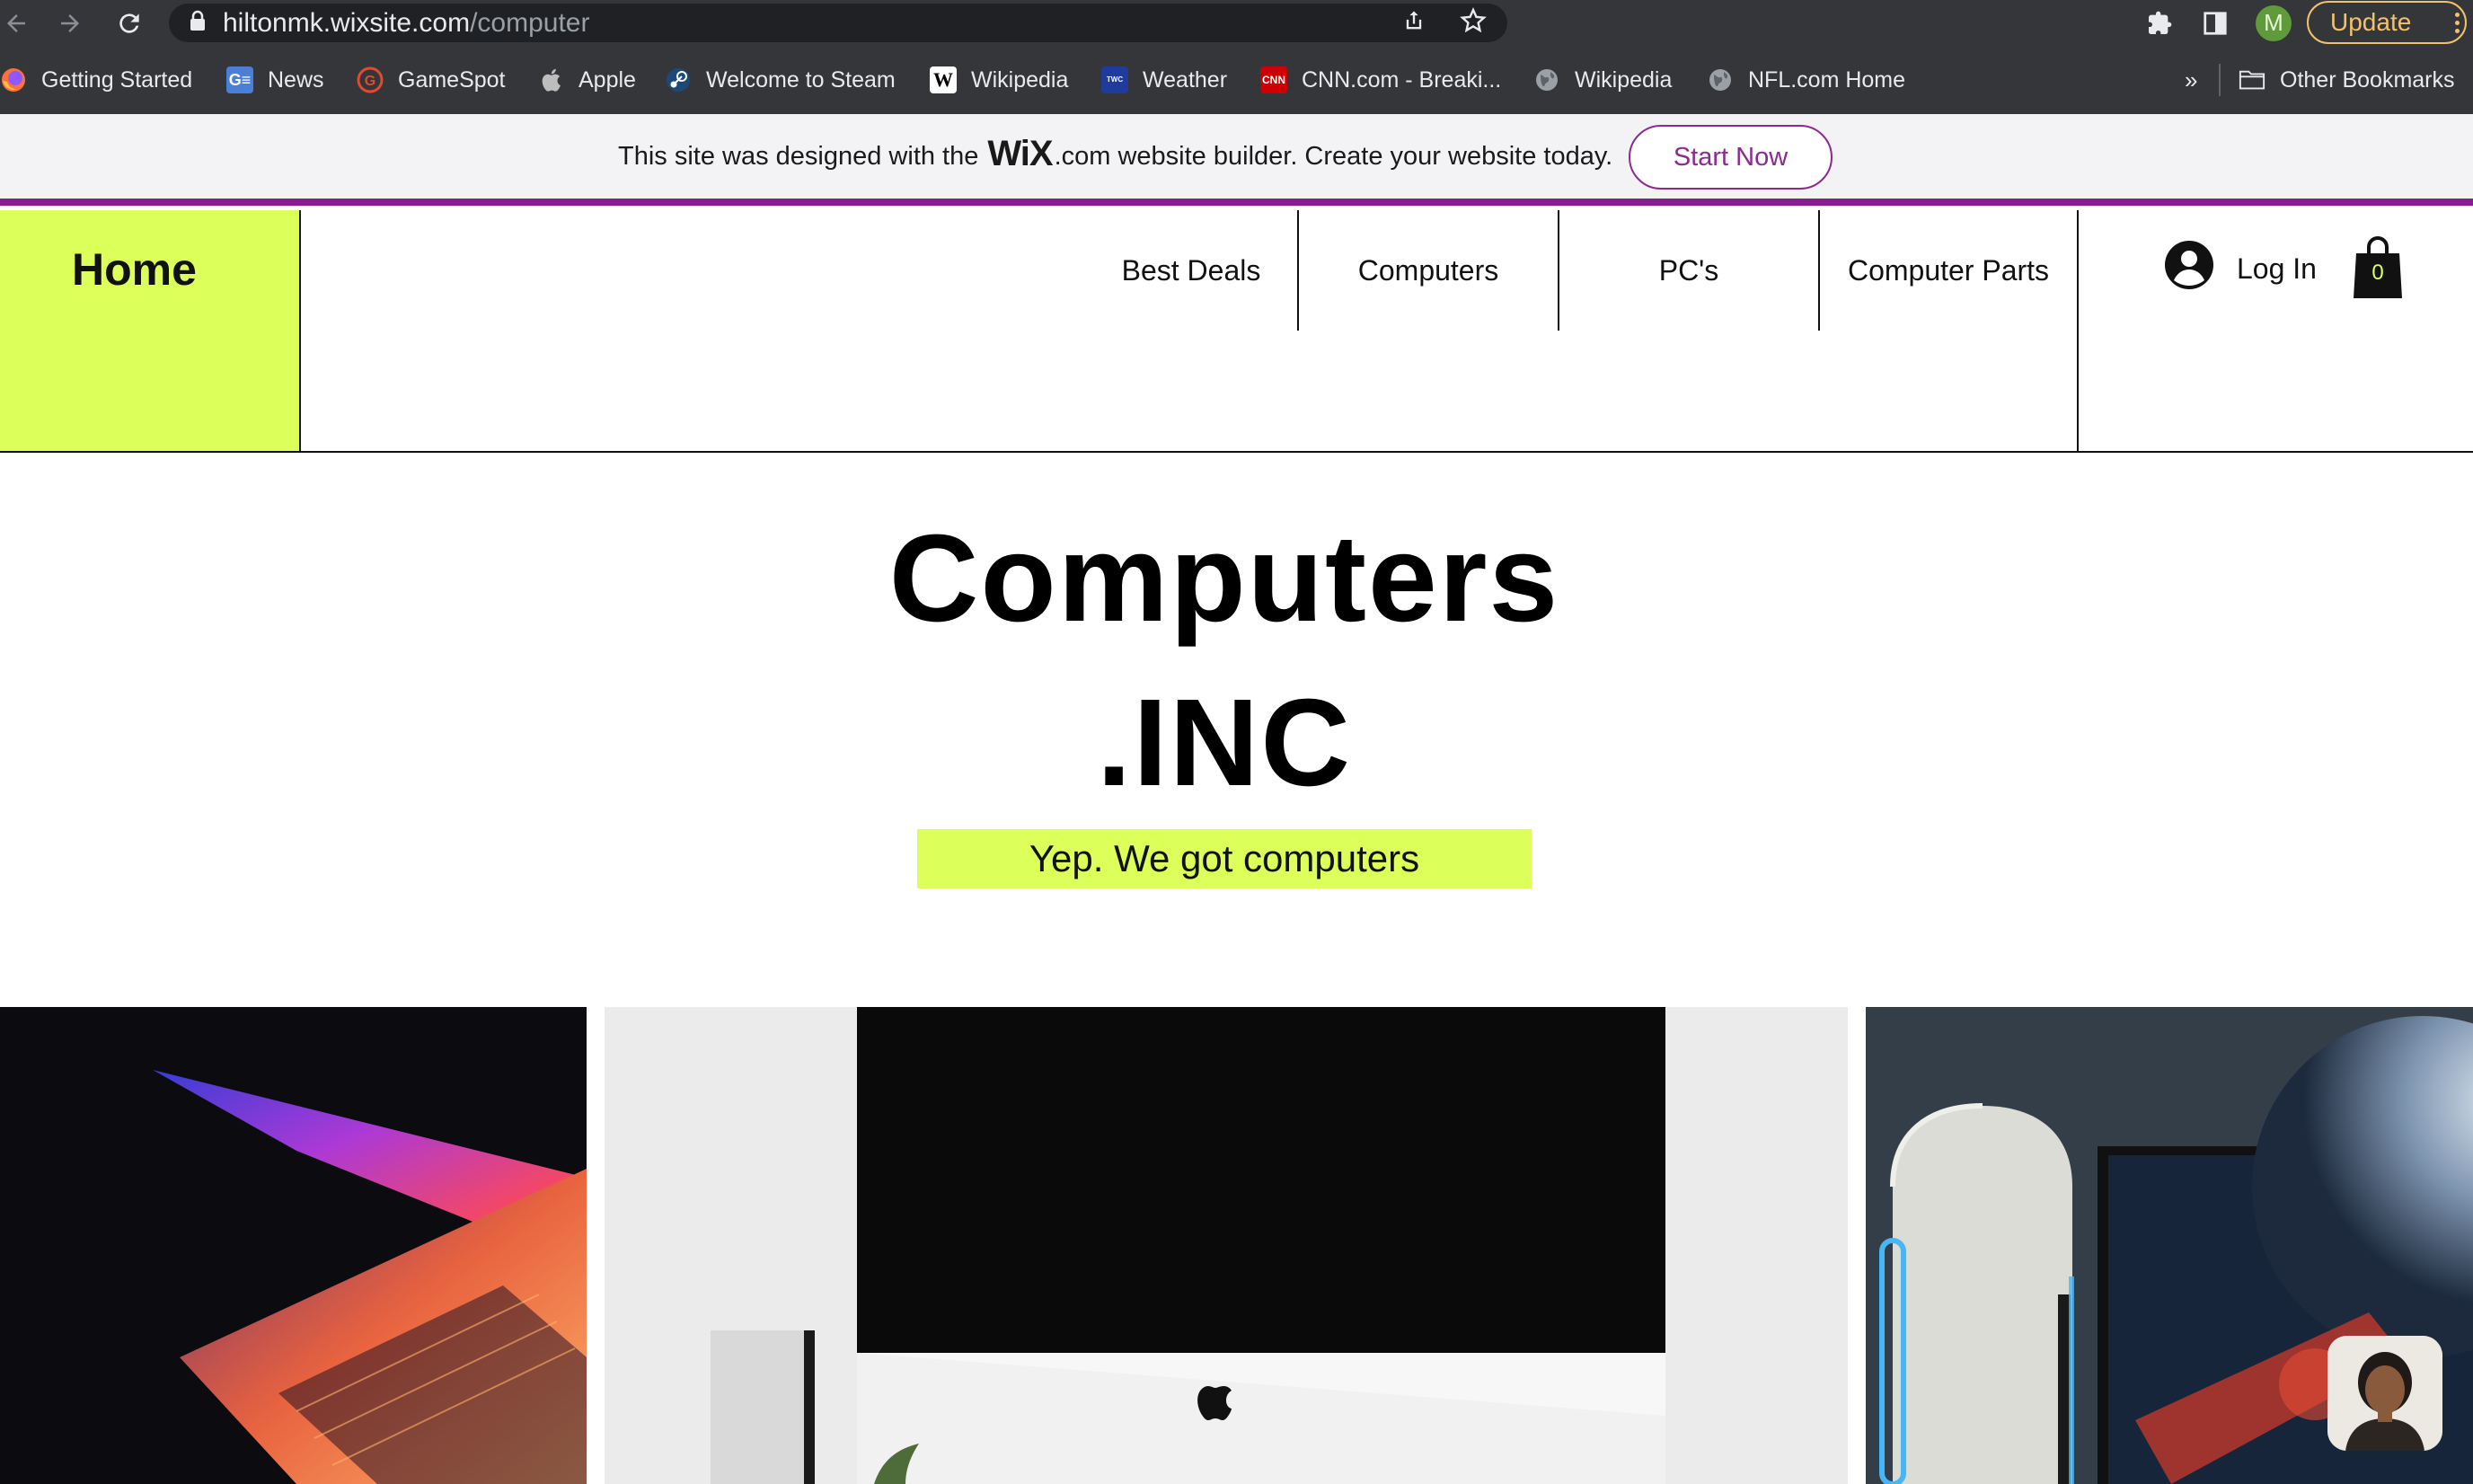 The width and height of the screenshot is (2473, 1484). What do you see at coordinates (1428, 270) in the screenshot?
I see `nav-computers: Computers` at bounding box center [1428, 270].